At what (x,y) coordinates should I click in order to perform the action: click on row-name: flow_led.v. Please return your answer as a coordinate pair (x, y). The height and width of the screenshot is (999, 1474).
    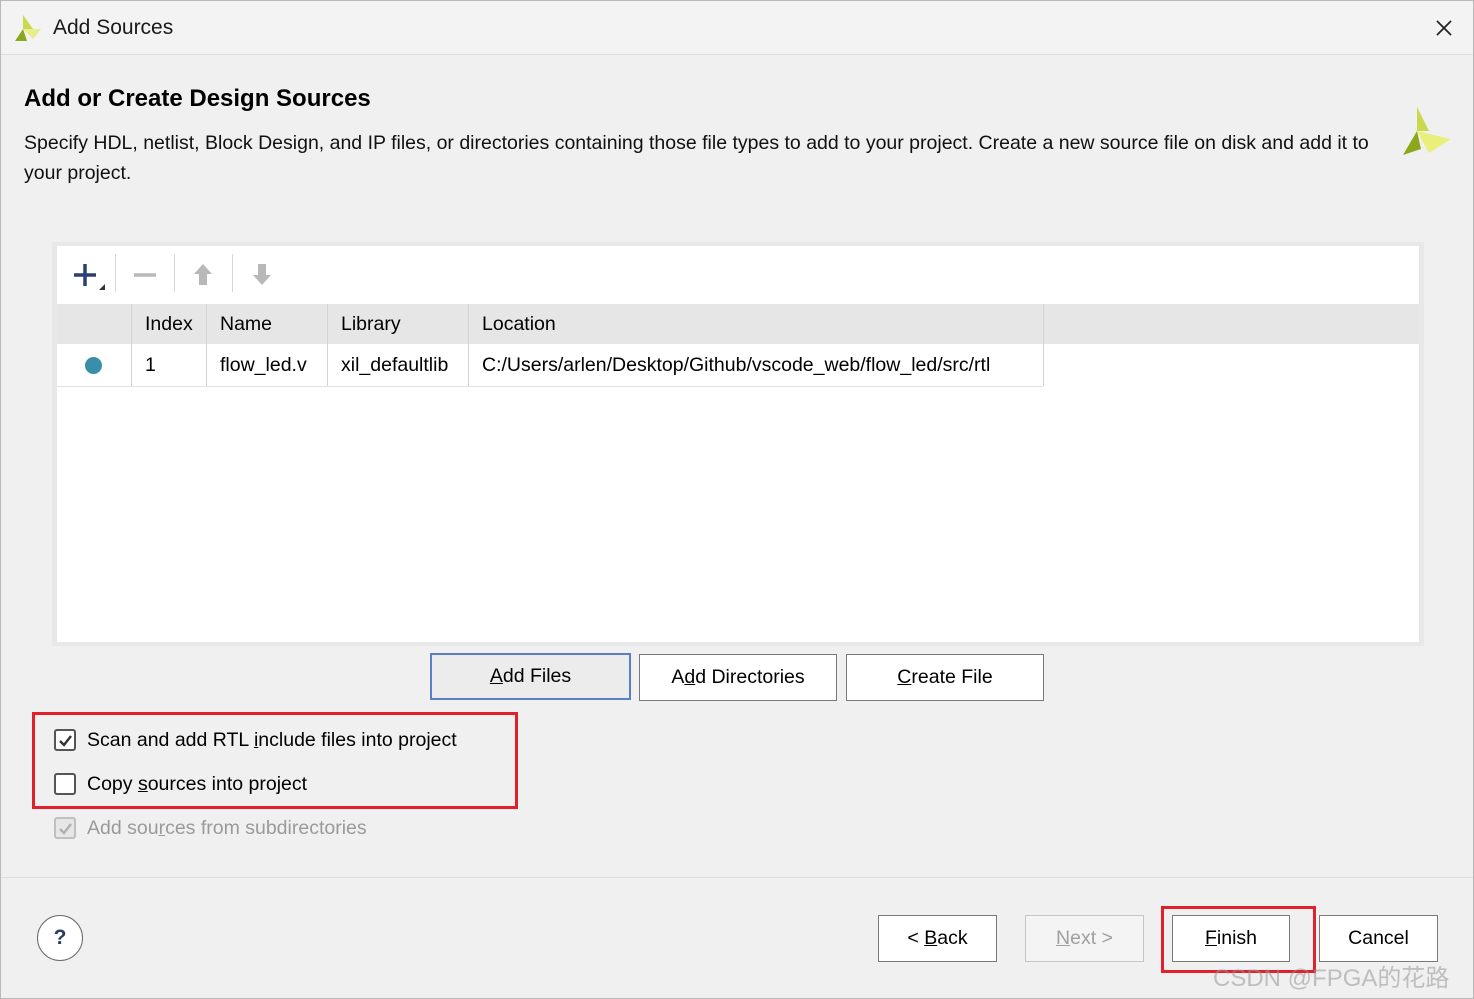
    Looking at the image, I should click on (267, 365).